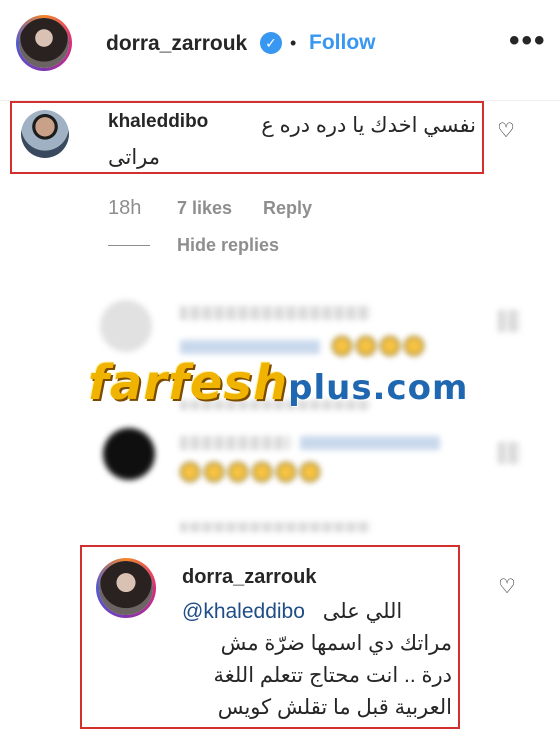  I want to click on comment-text-line2: مراتى, so click(134, 157).